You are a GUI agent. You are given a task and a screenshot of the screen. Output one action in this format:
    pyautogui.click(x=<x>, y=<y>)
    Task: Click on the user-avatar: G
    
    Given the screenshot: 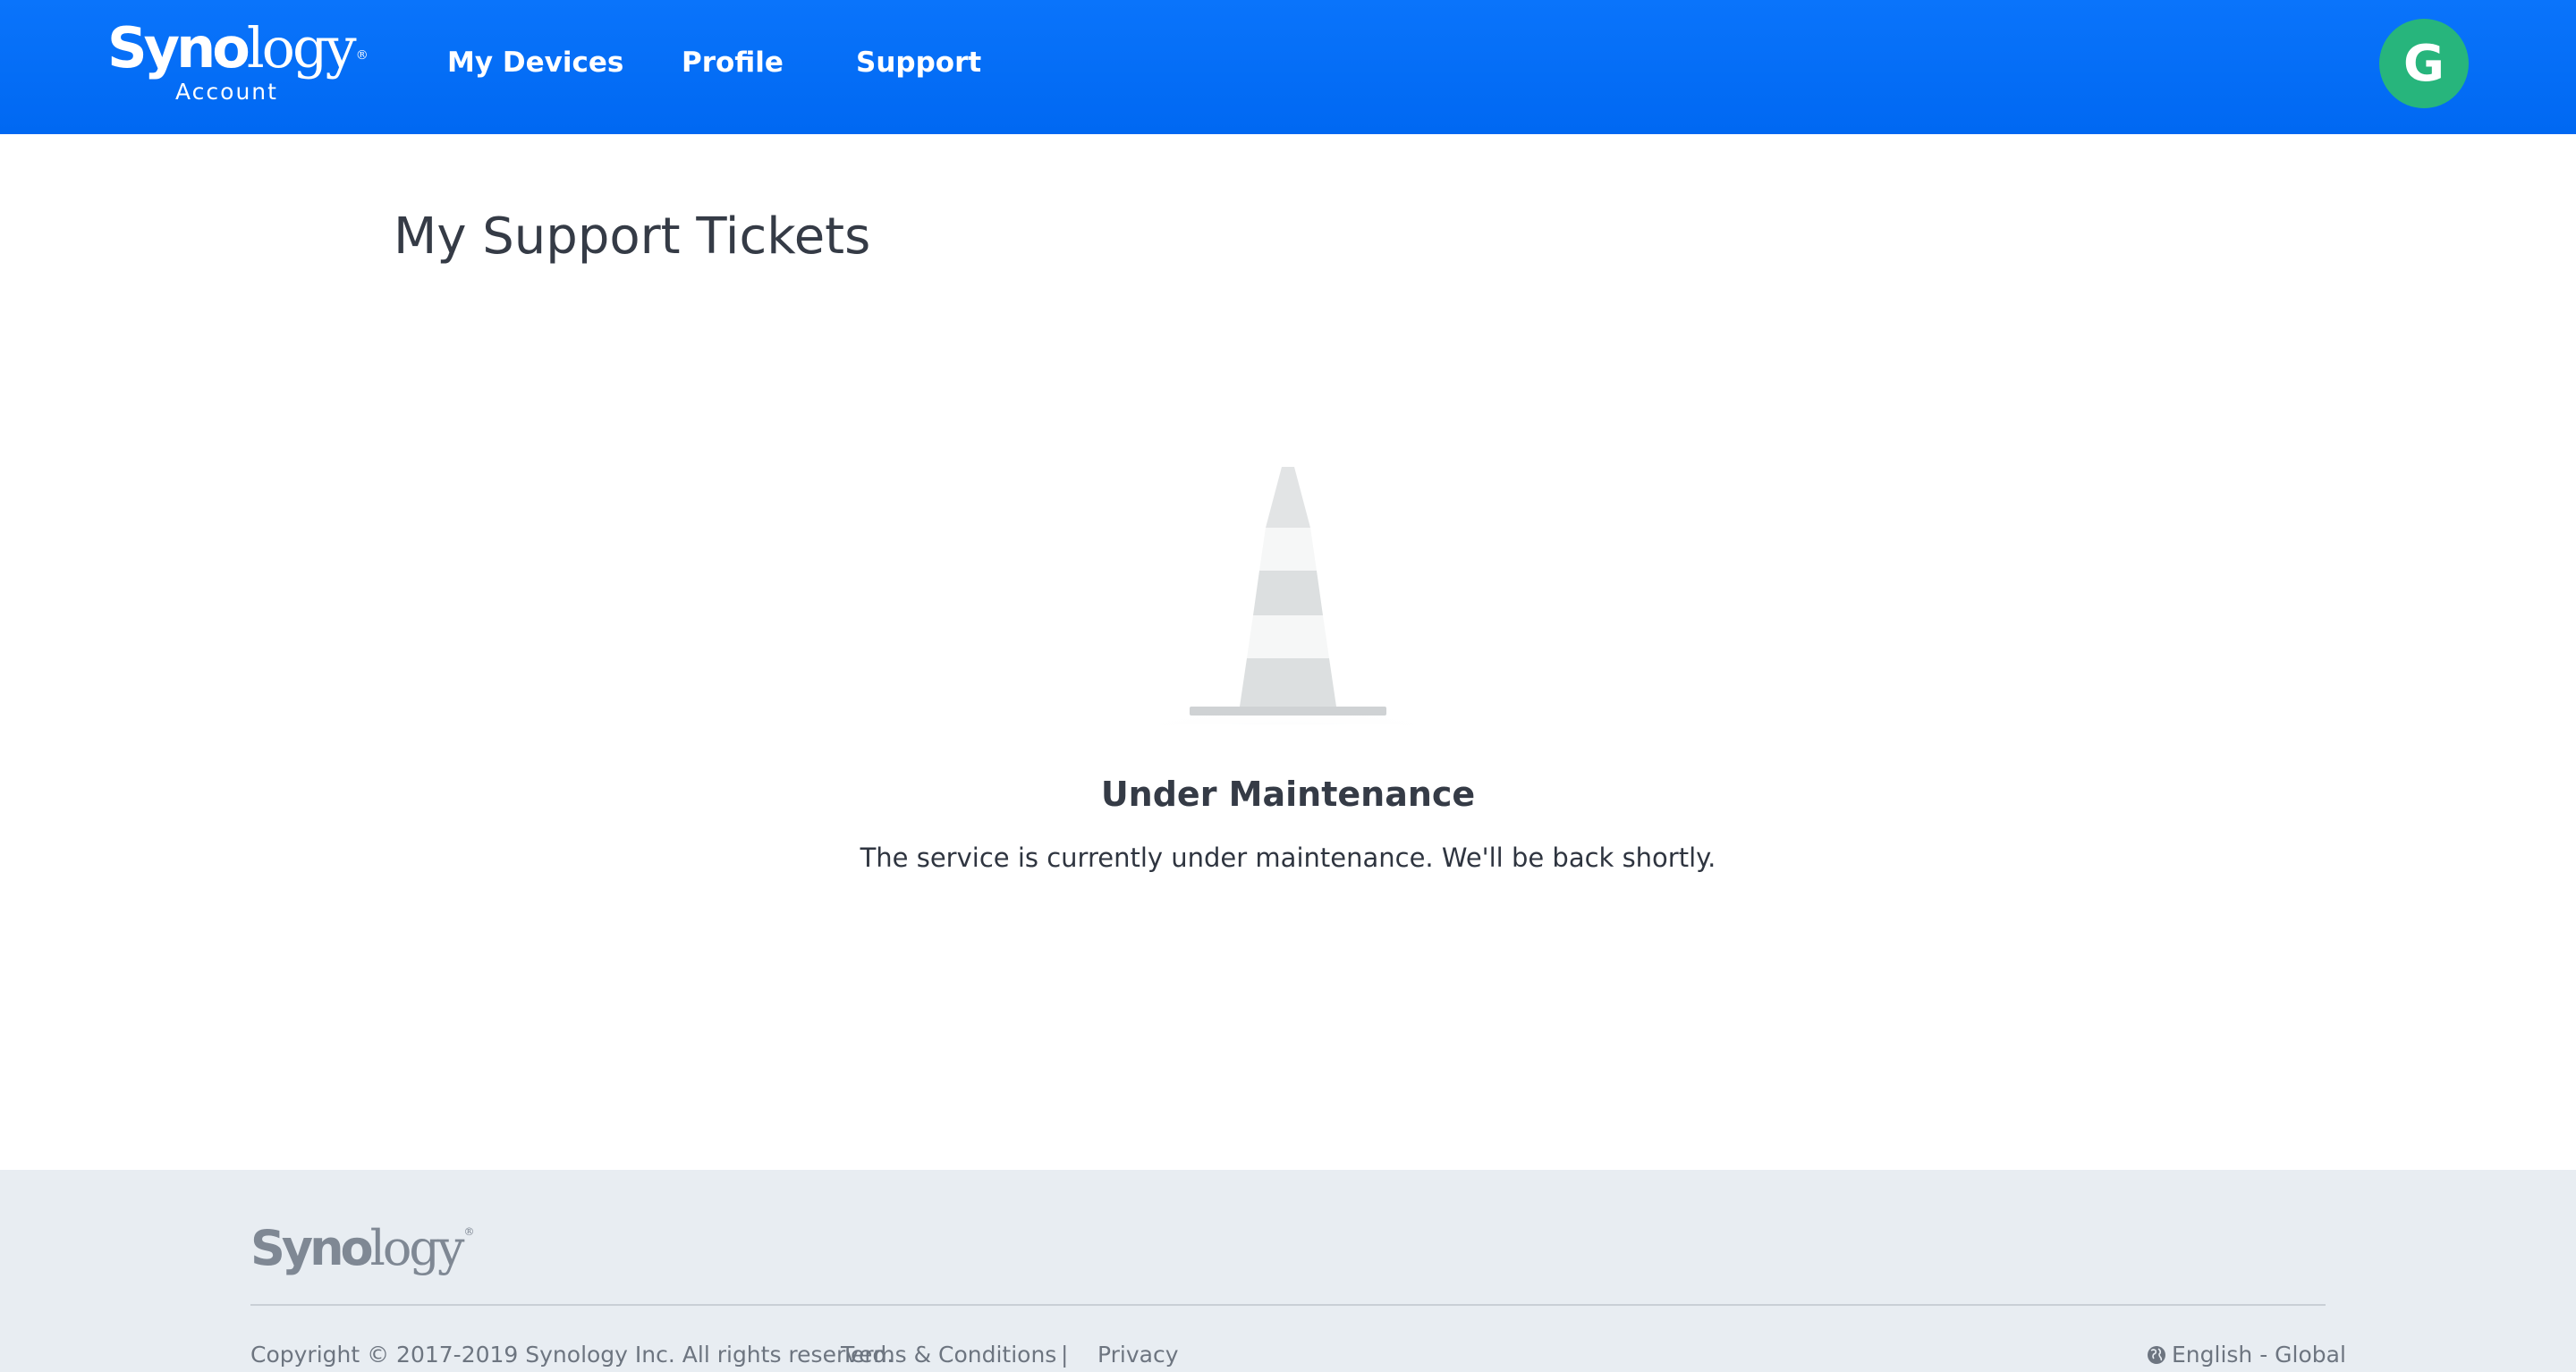 What is the action you would take?
    pyautogui.click(x=2424, y=63)
    